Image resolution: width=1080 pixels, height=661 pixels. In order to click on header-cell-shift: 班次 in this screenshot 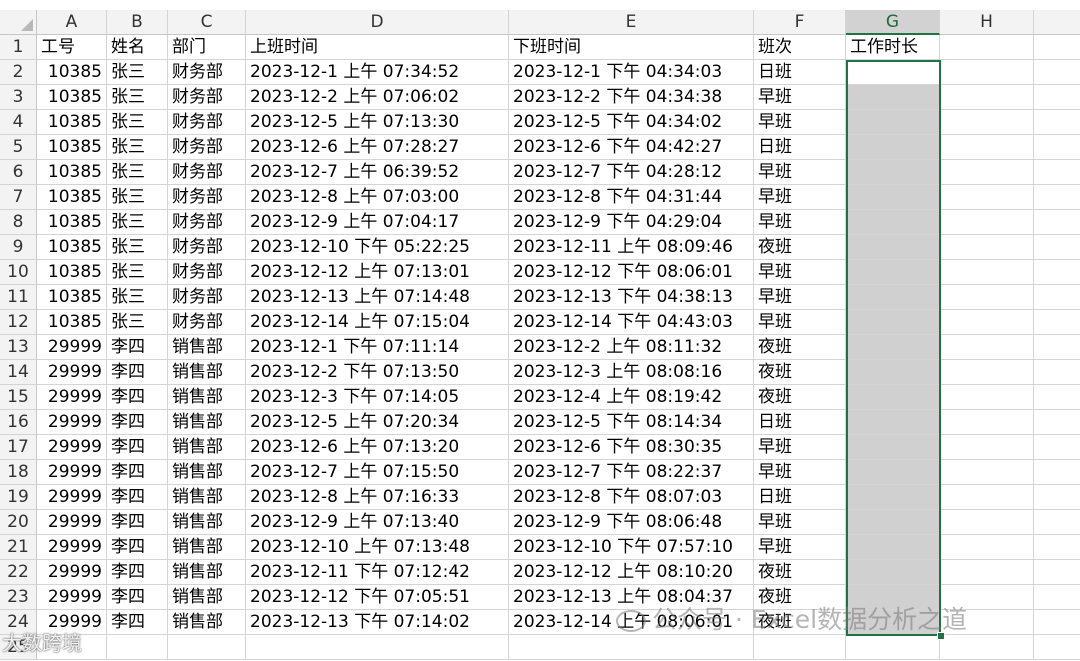, I will do `click(800, 47)`.